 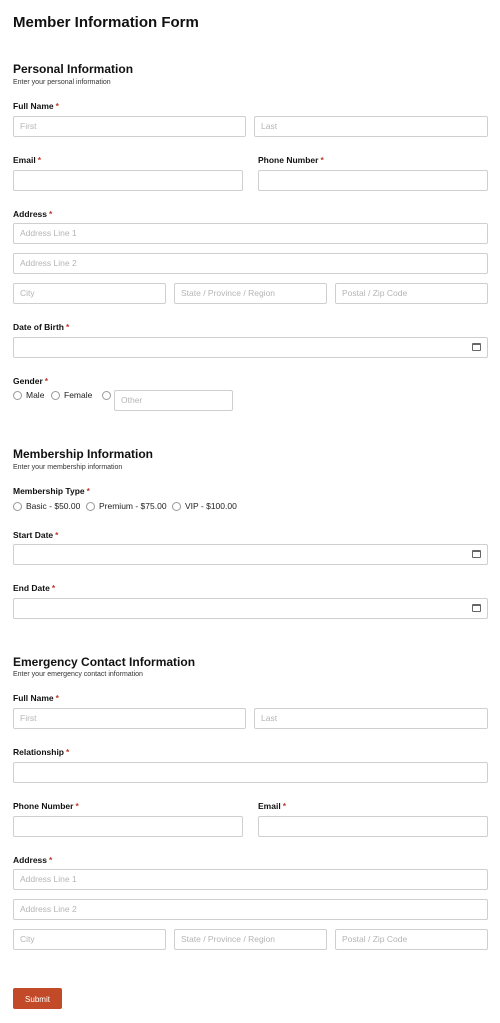 I want to click on personal-phone-input, so click(x=373, y=180).